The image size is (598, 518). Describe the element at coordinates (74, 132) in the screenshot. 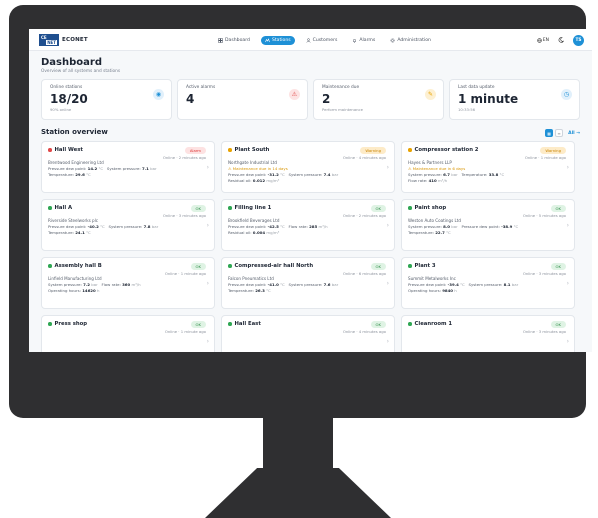

I see `section-title: Station overview` at that location.